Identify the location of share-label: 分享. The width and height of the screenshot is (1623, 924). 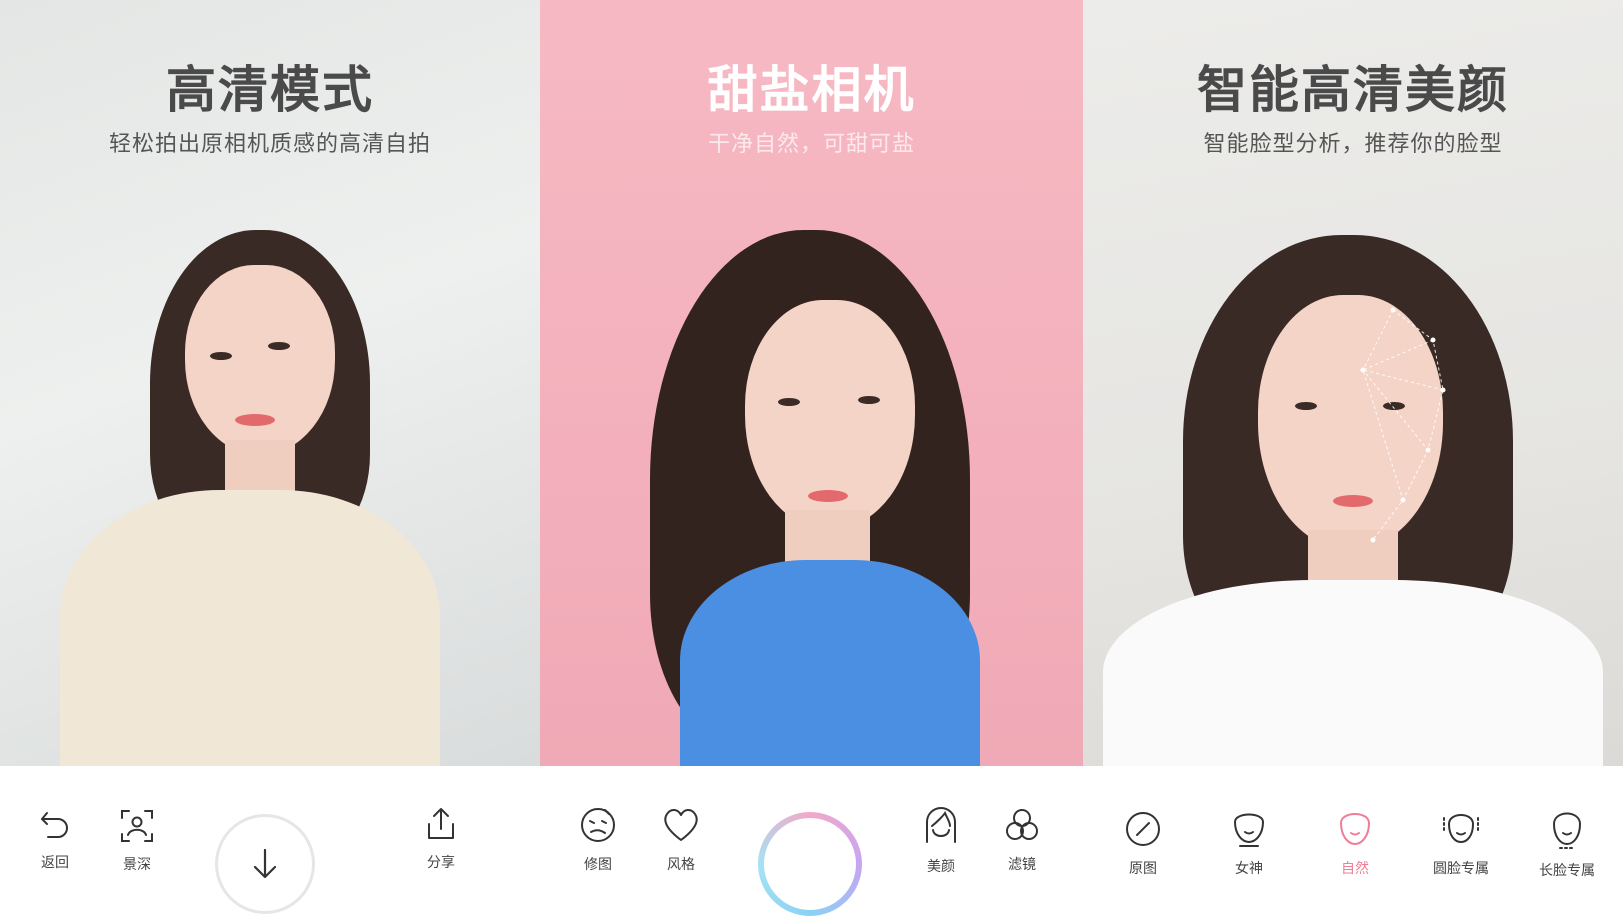
(441, 863).